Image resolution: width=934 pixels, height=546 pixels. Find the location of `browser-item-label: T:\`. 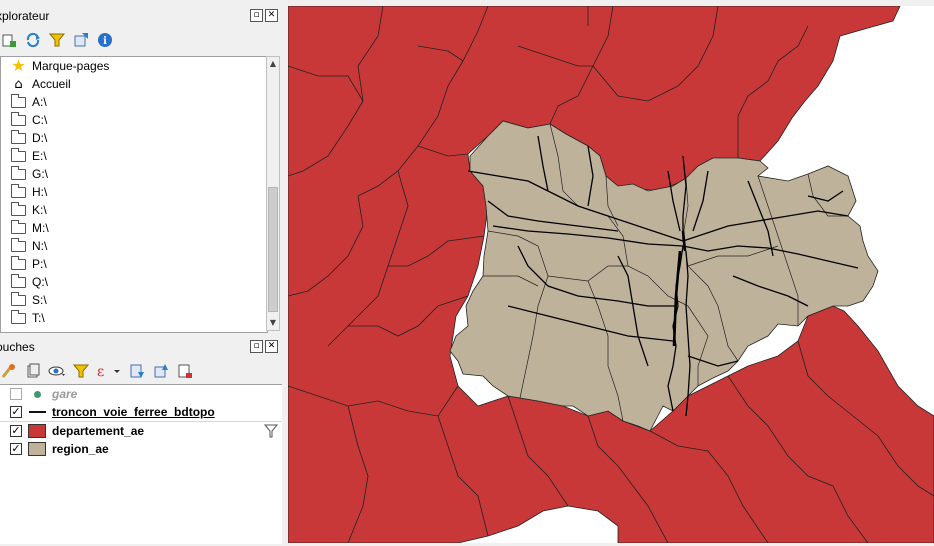

browser-item-label: T:\ is located at coordinates (38, 318).